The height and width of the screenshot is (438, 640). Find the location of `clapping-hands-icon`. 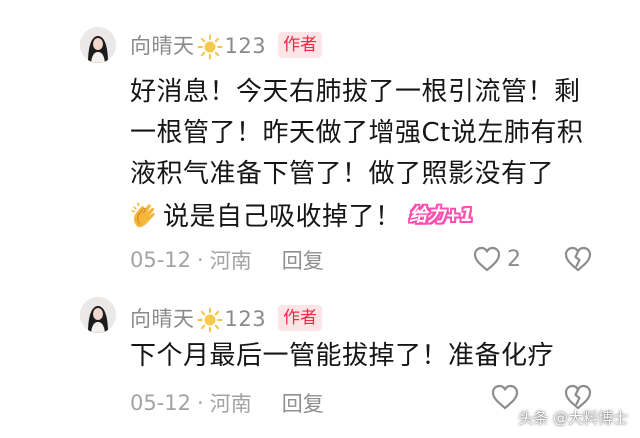

clapping-hands-icon is located at coordinates (143, 215).